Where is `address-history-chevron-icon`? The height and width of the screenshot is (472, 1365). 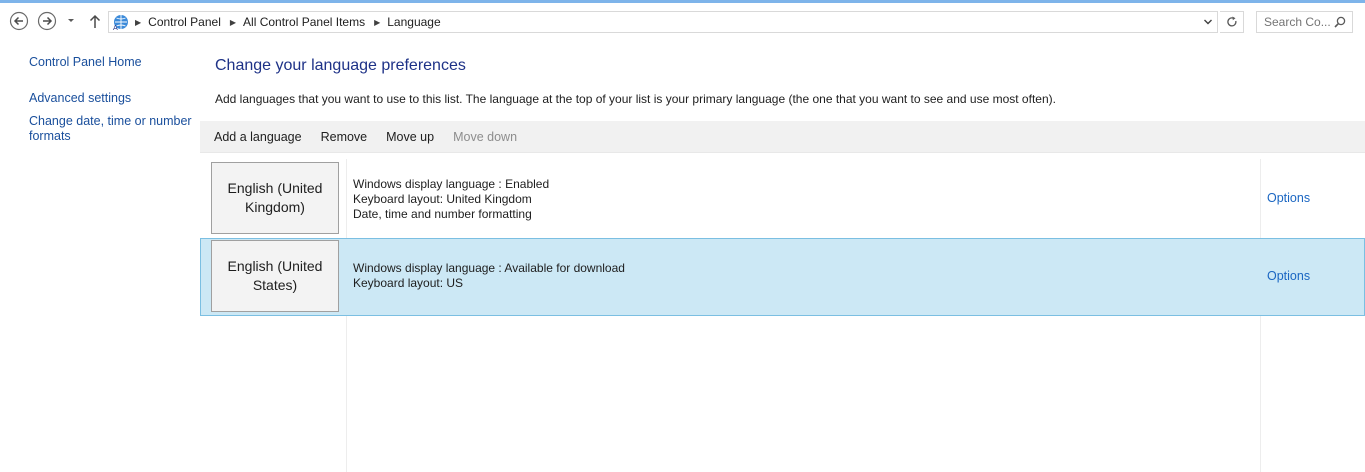
address-history-chevron-icon is located at coordinates (1208, 22).